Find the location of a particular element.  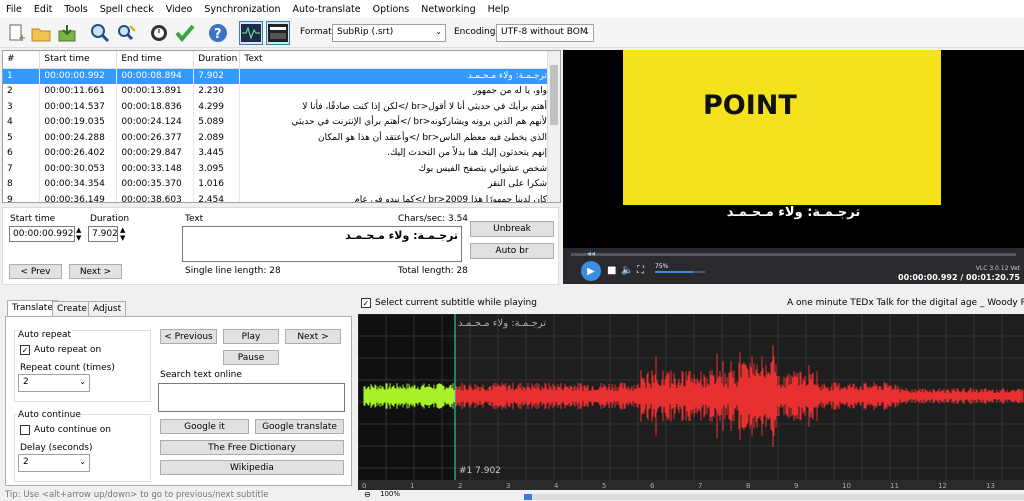

zoom-level: 100% is located at coordinates (390, 494).